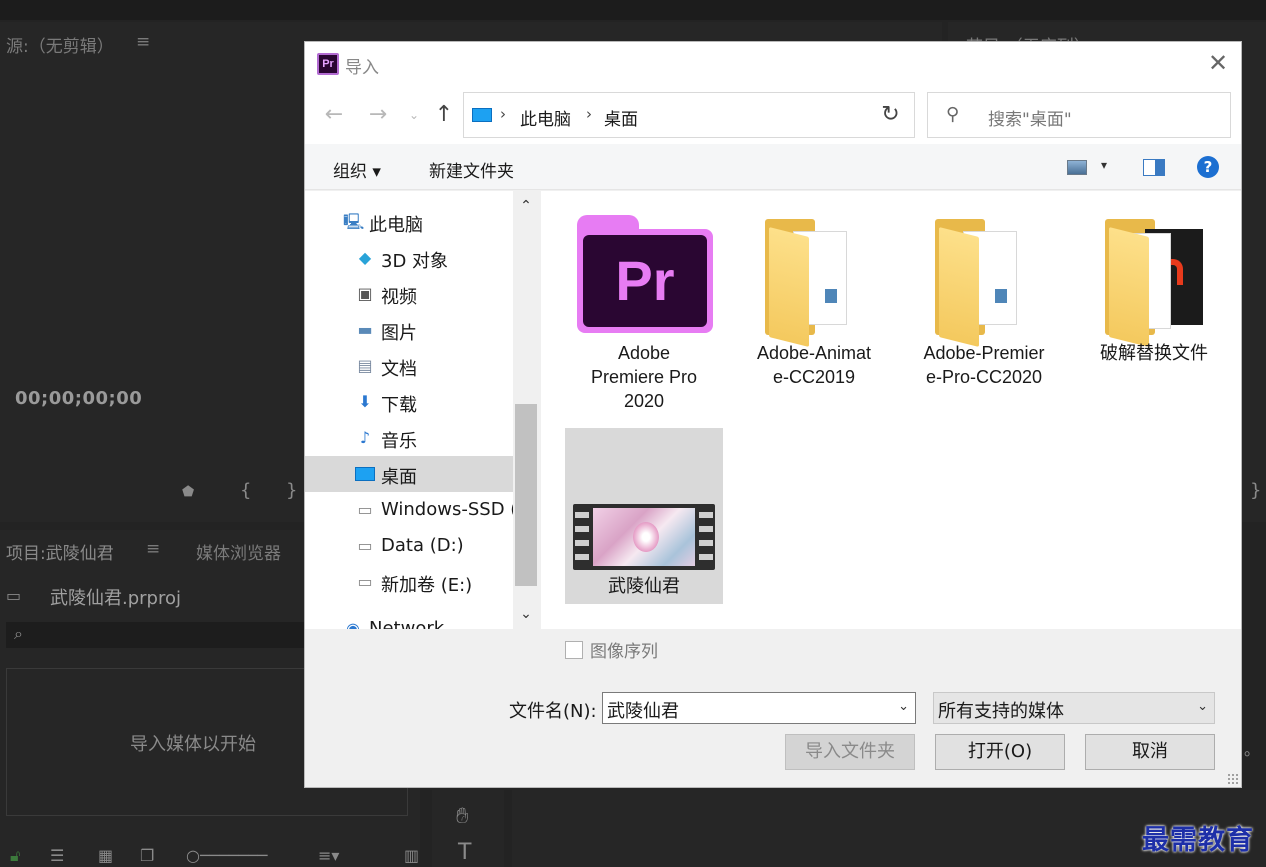 This screenshot has width=1266, height=867. I want to click on lock-icon: 🔓︎, so click(15, 856).